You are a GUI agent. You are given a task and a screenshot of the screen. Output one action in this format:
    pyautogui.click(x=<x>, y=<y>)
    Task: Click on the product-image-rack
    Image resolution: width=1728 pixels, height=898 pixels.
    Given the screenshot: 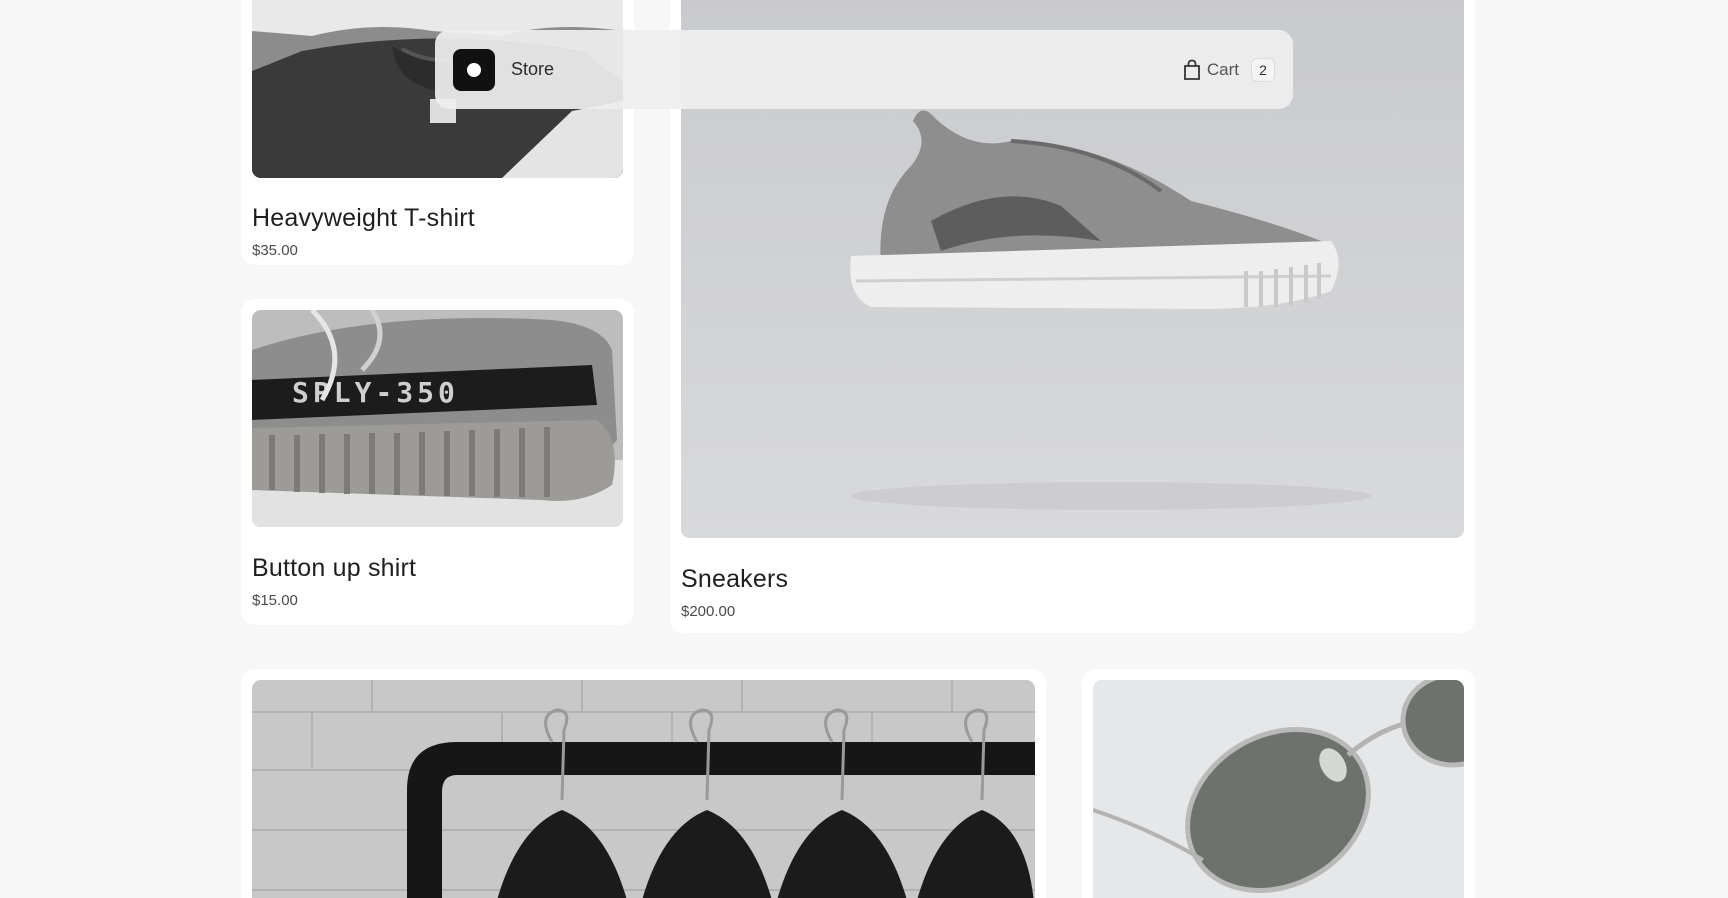 What is the action you would take?
    pyautogui.click(x=643, y=789)
    